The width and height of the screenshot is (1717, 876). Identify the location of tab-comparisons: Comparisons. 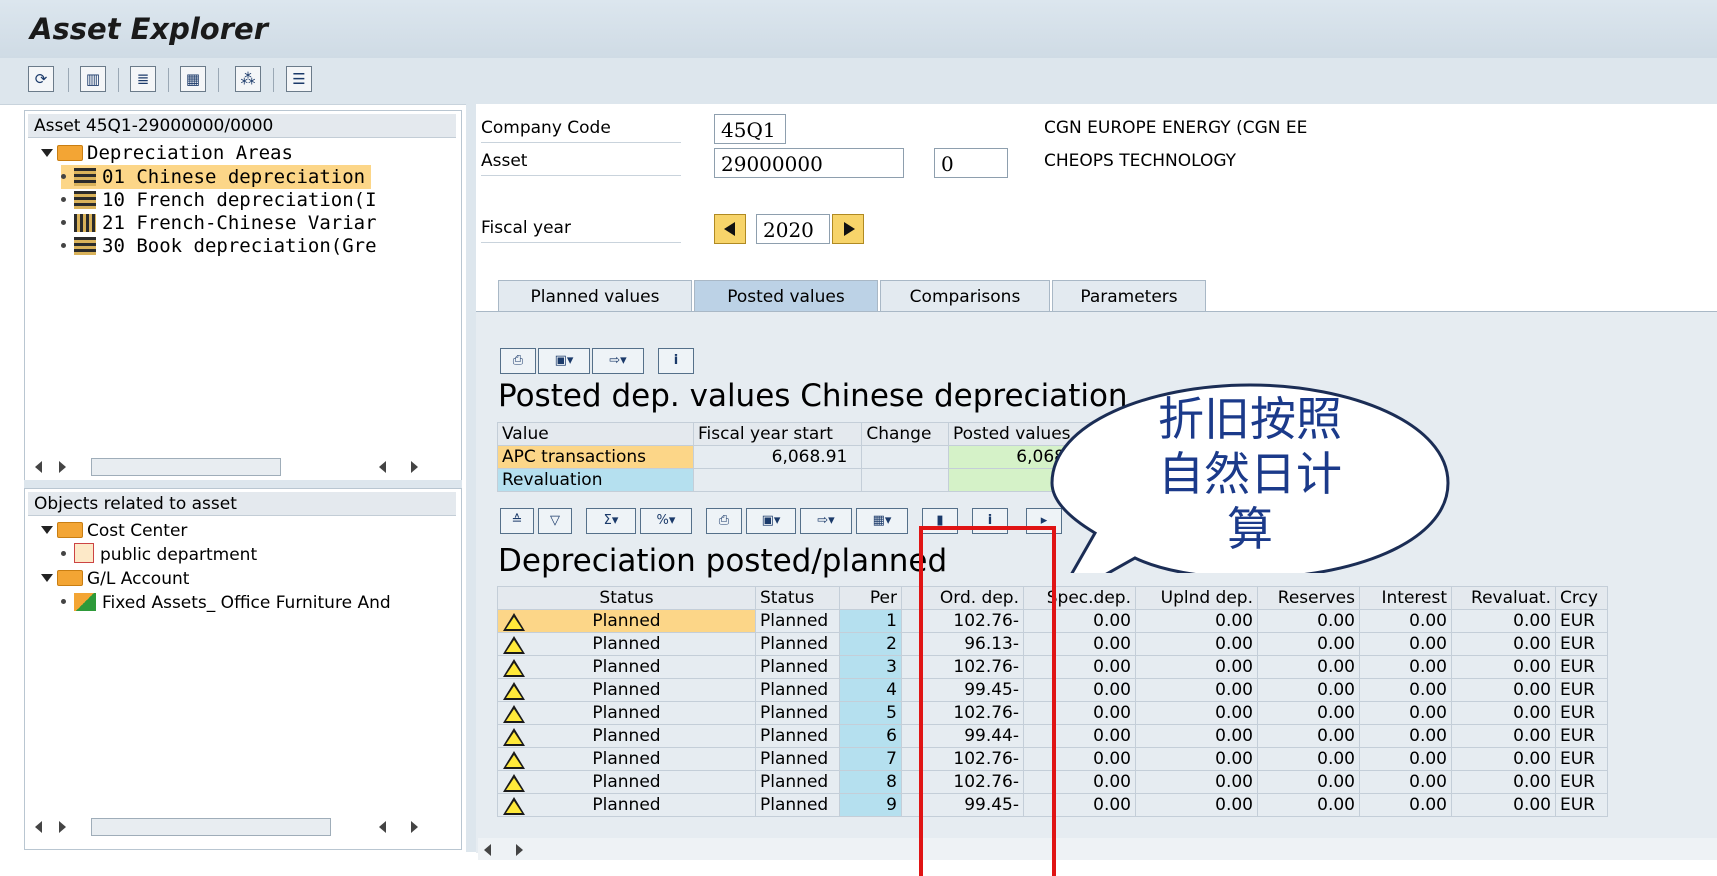
(965, 296).